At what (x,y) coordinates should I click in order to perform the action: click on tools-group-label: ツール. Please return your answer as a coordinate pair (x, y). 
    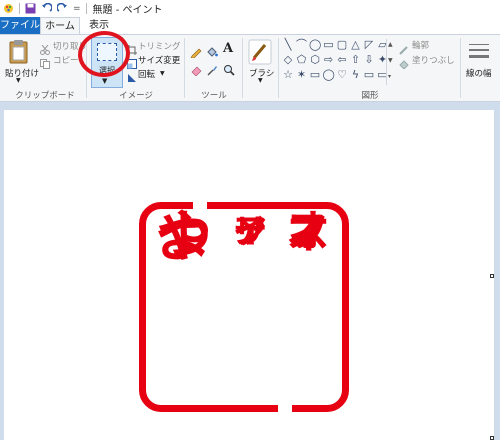
    Looking at the image, I should click on (214, 96).